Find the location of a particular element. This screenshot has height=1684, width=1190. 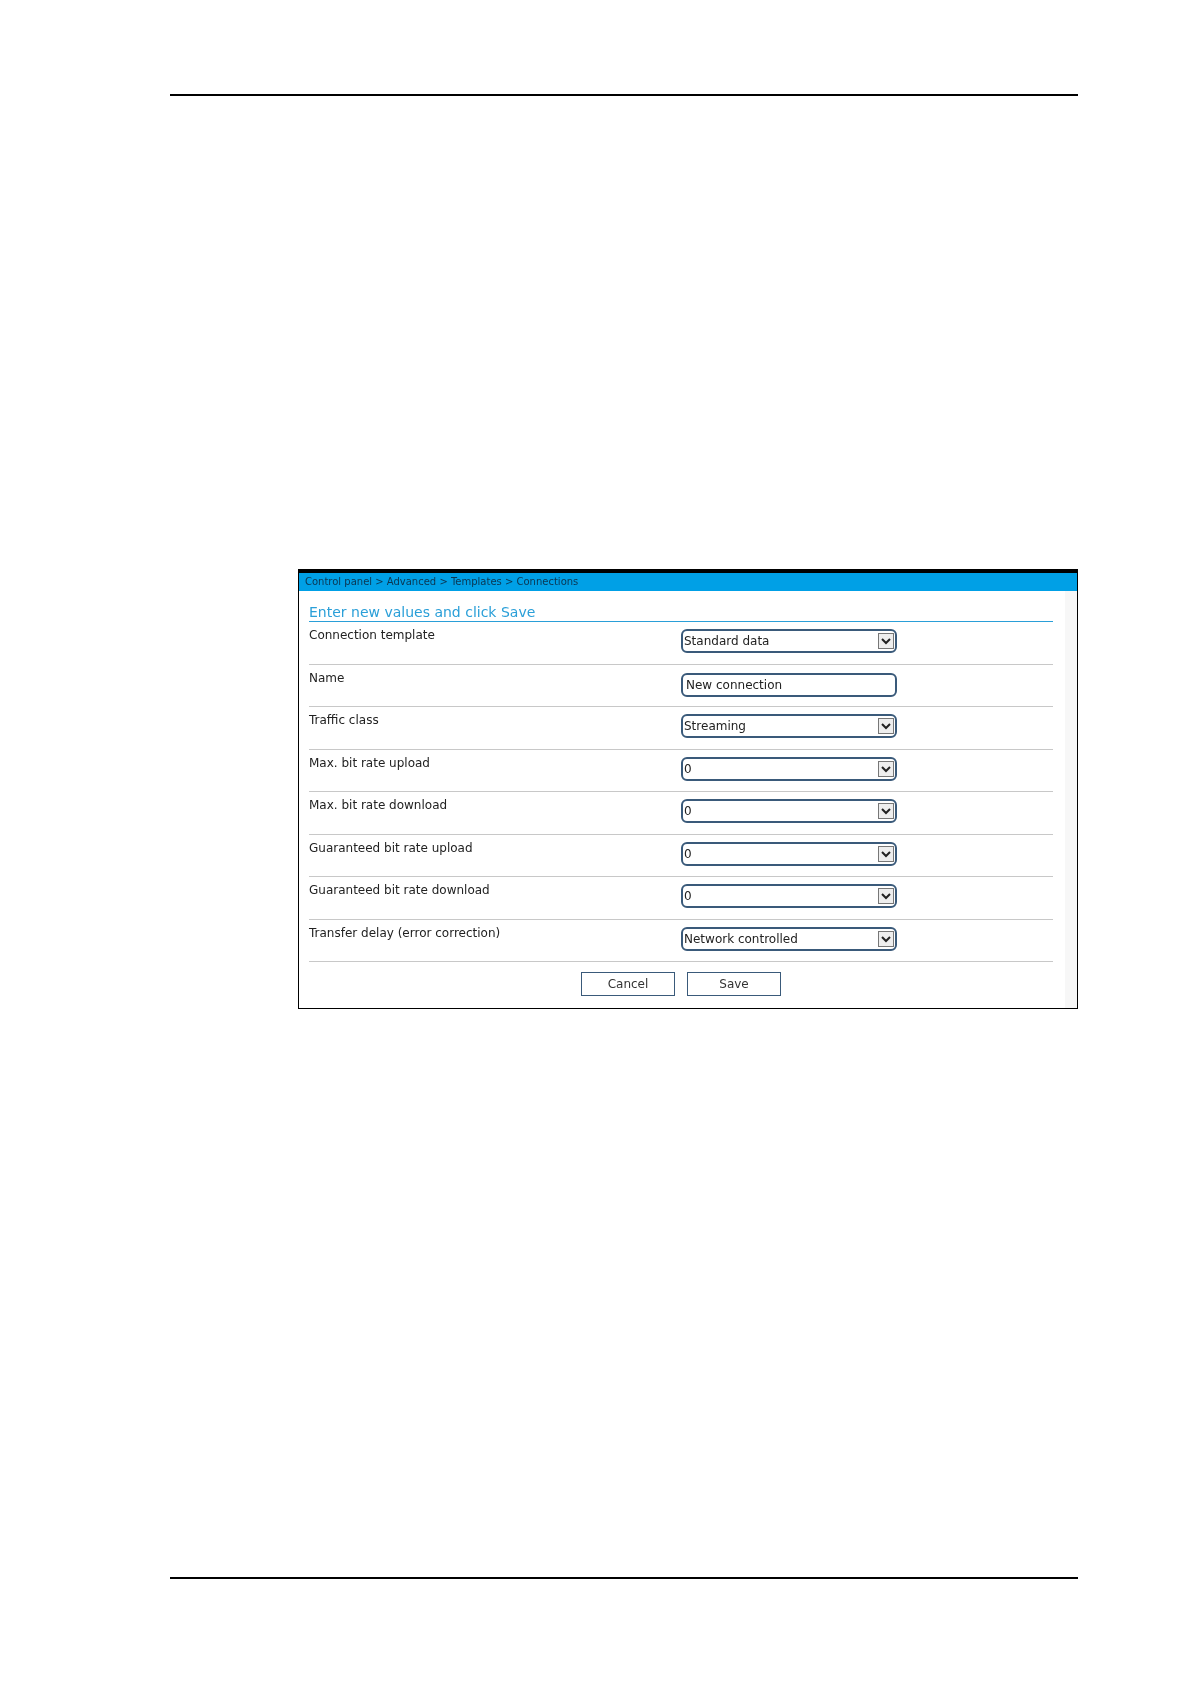

field-label: Transfer delay (error correction) is located at coordinates (405, 933).